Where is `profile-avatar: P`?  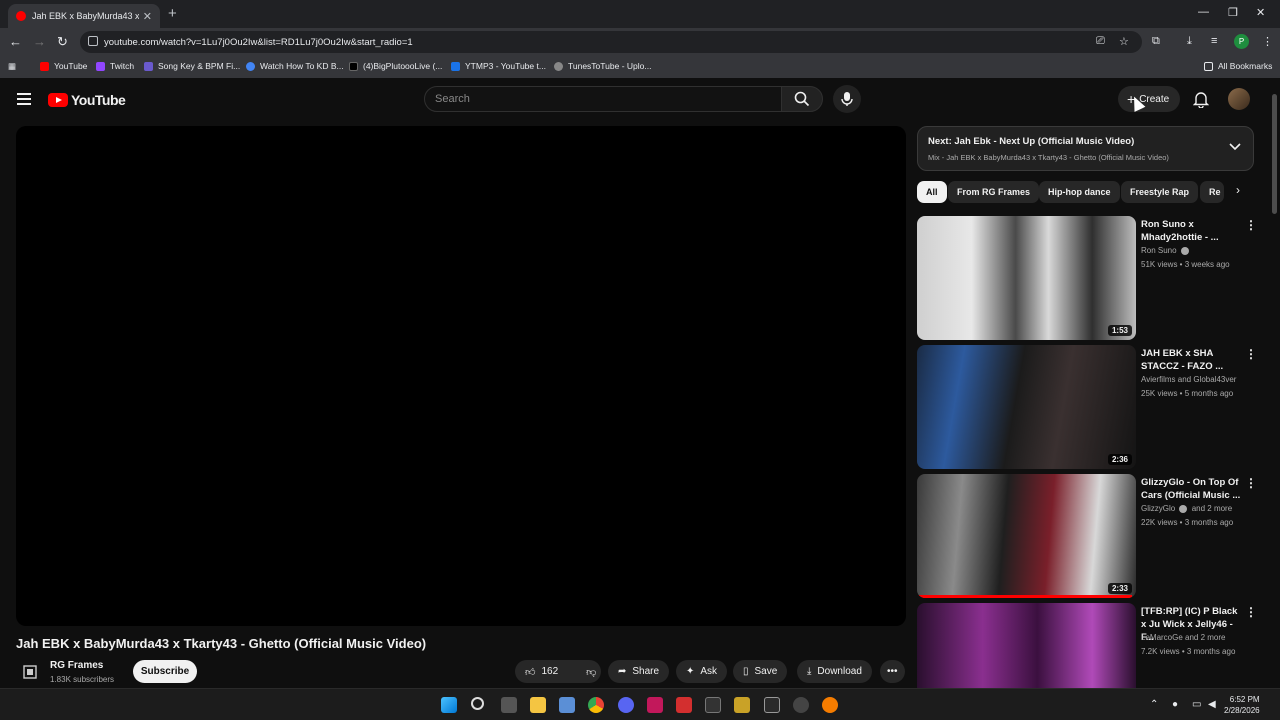 profile-avatar: P is located at coordinates (1241, 41).